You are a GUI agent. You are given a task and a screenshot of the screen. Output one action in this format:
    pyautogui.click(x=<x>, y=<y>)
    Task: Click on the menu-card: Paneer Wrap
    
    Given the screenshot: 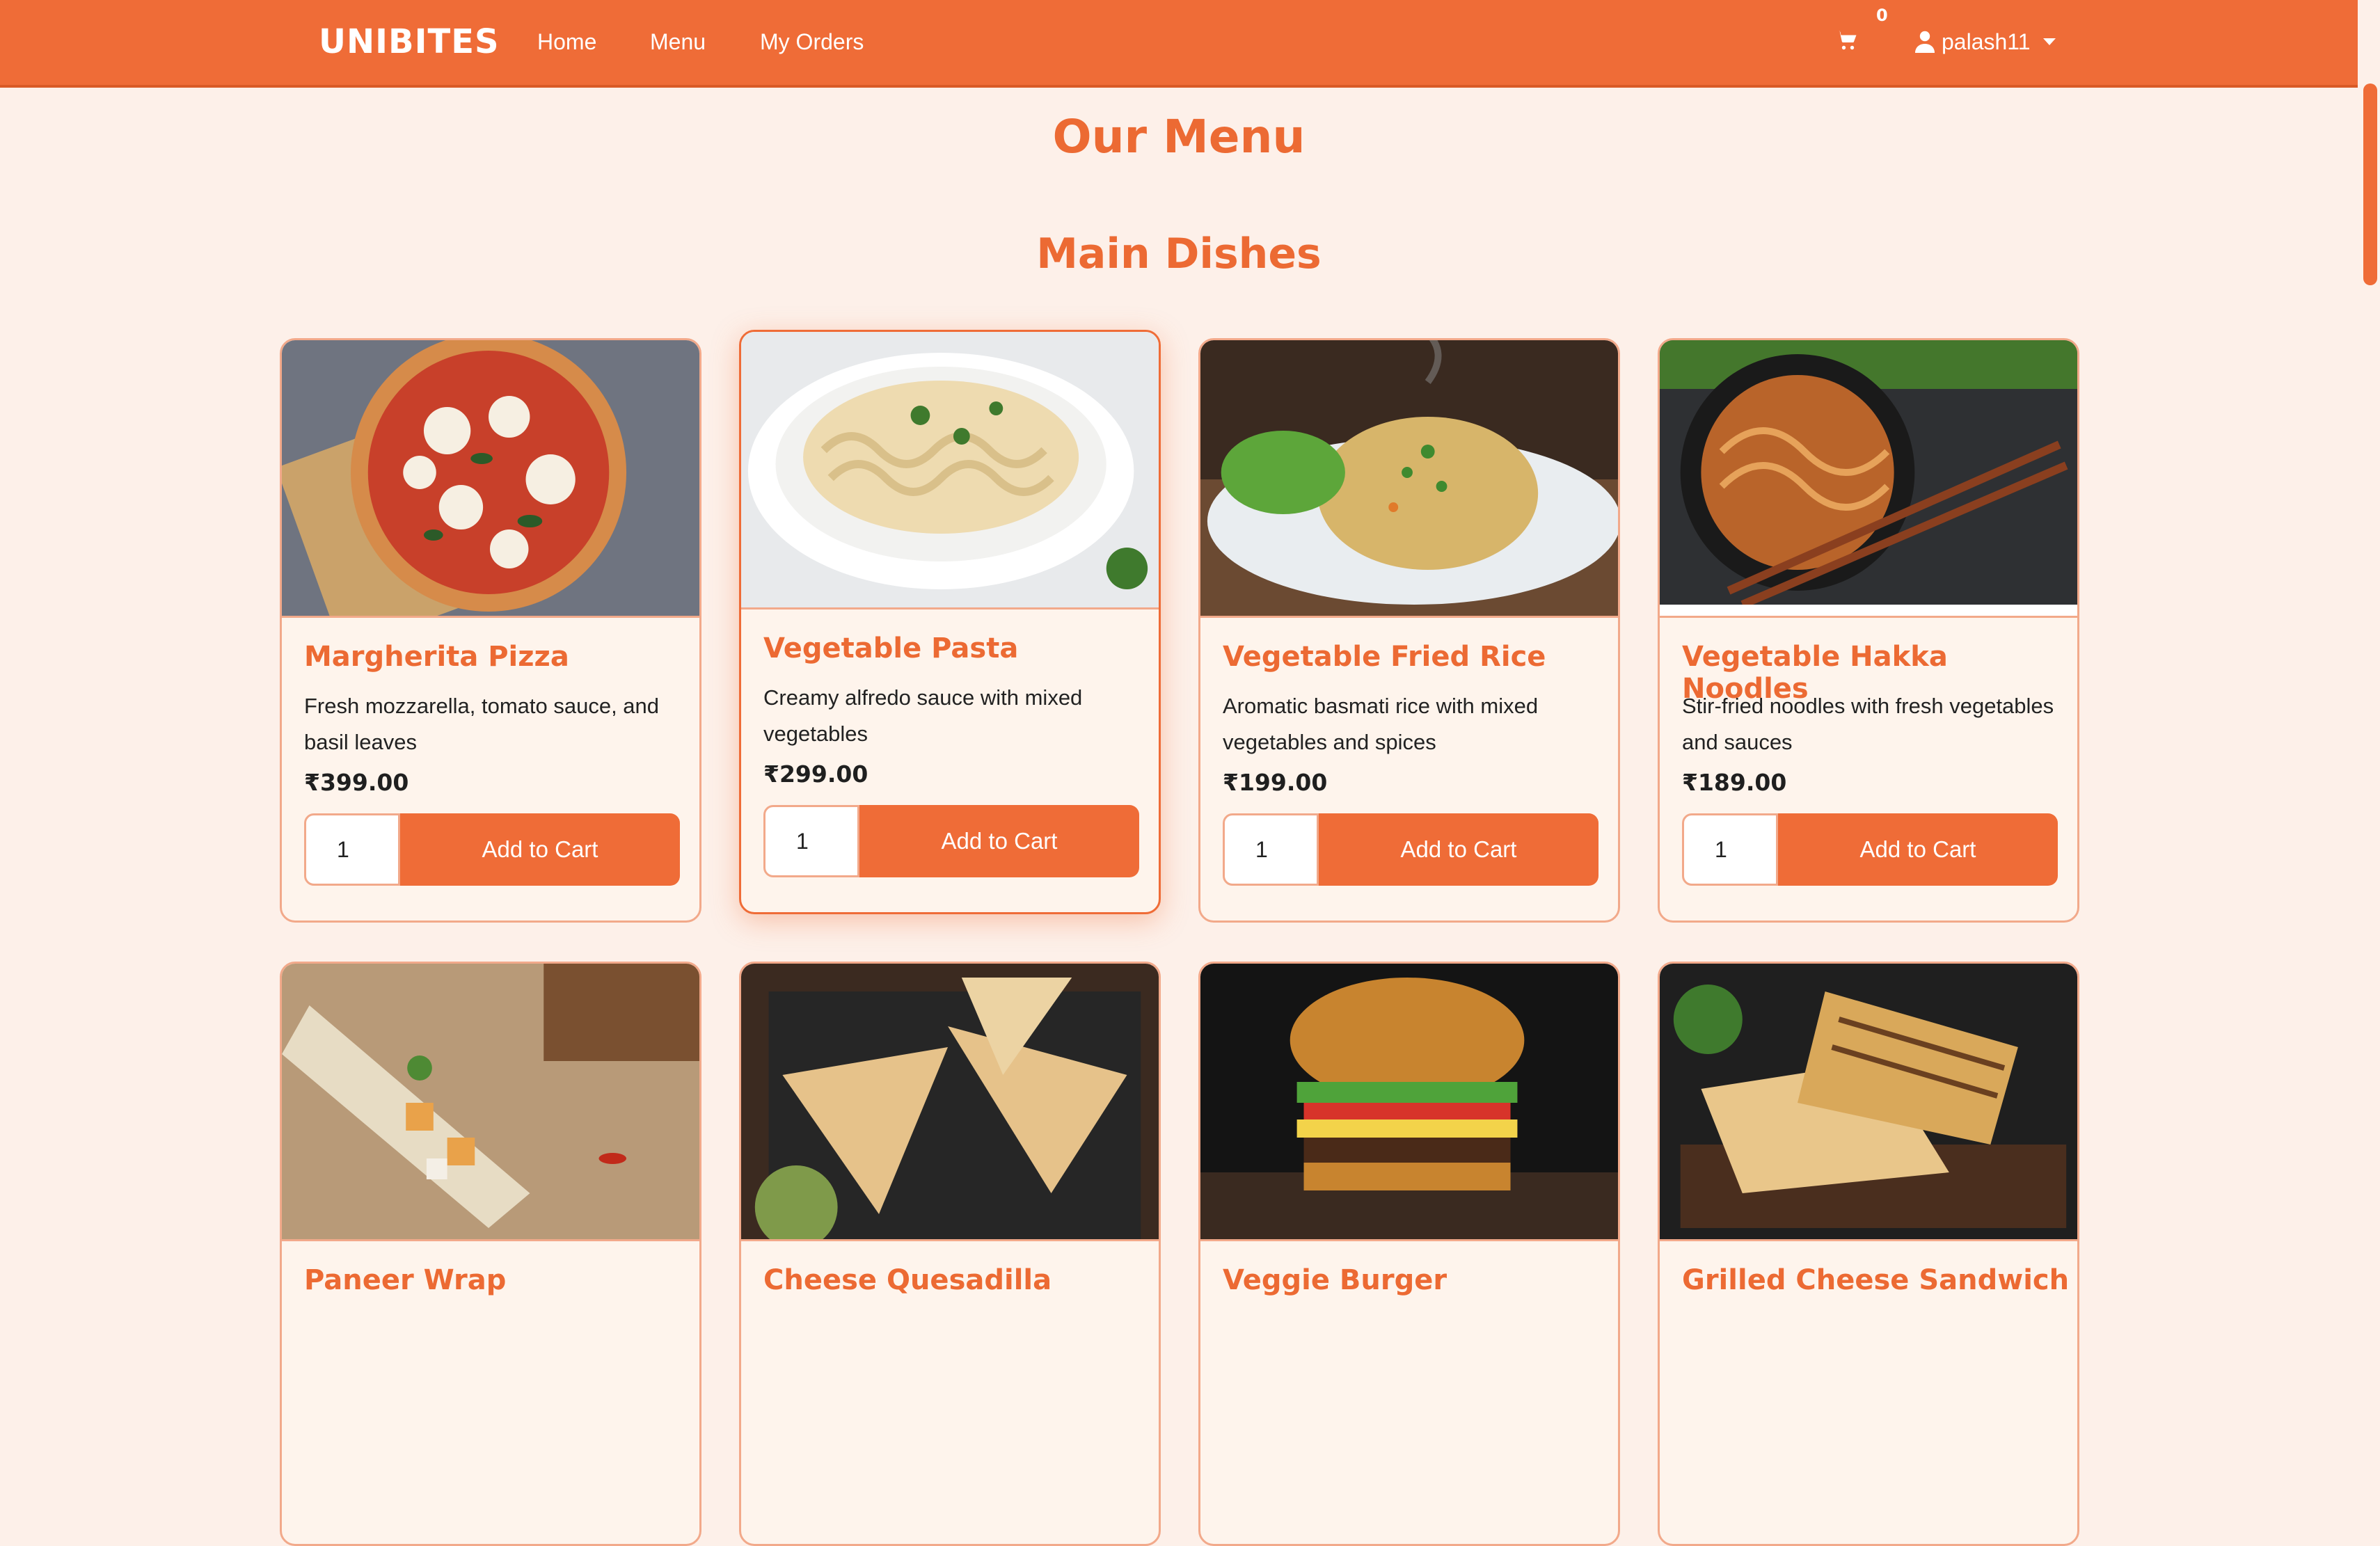 What is the action you would take?
    pyautogui.click(x=490, y=1254)
    